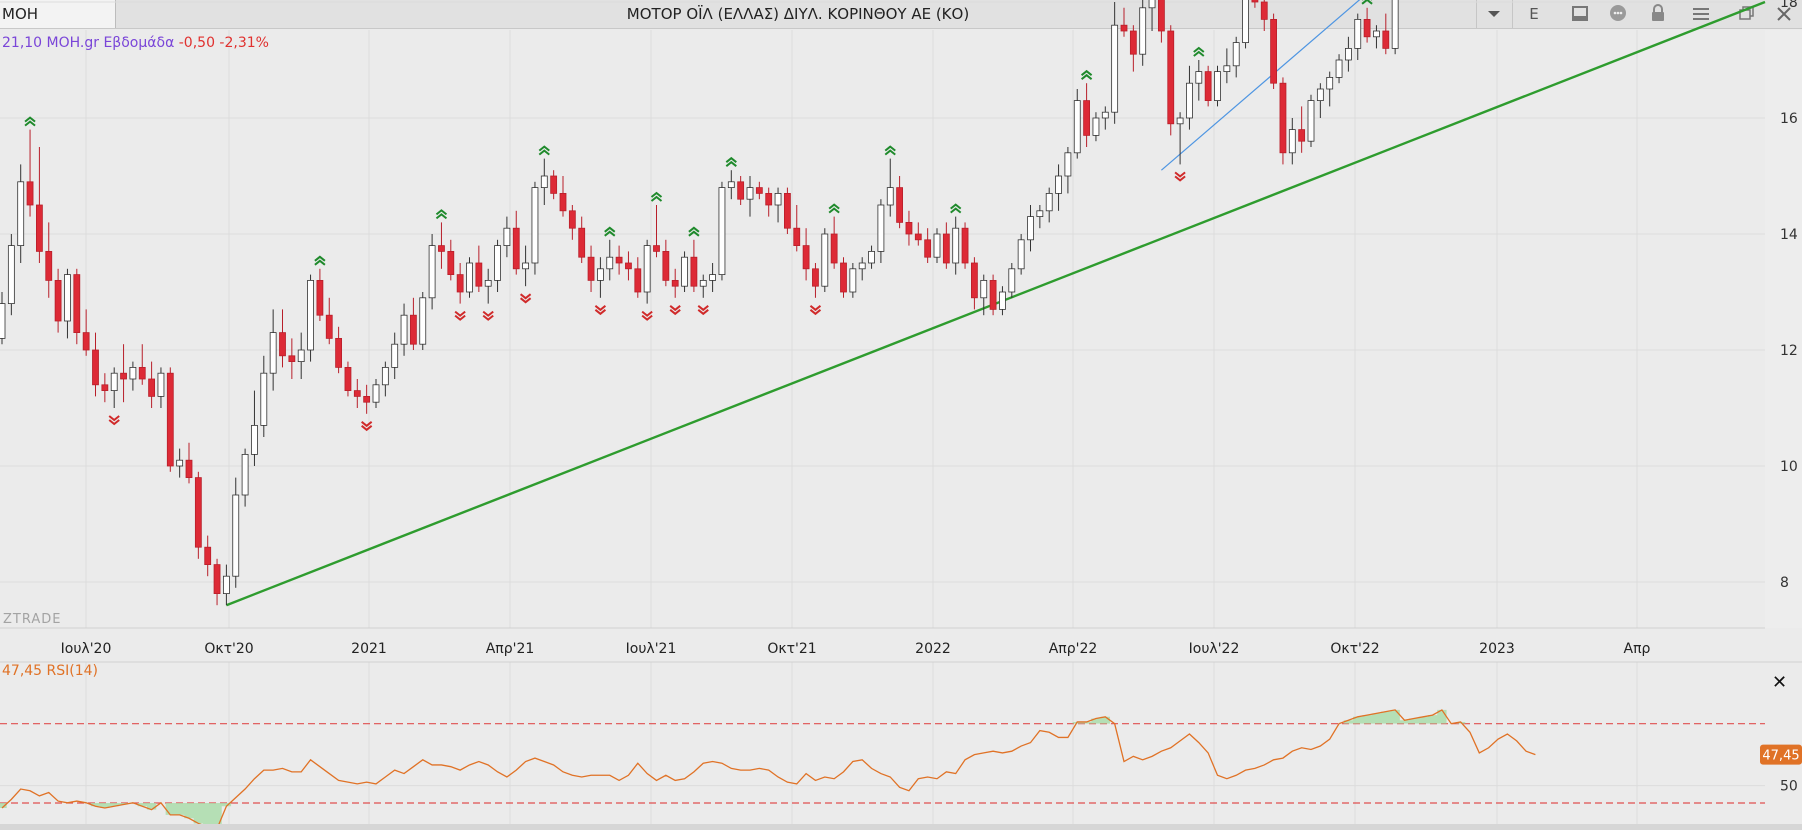 The width and height of the screenshot is (1802, 830). What do you see at coordinates (50, 671) in the screenshot?
I see `rsi-label: 47,45 RSI(14)` at bounding box center [50, 671].